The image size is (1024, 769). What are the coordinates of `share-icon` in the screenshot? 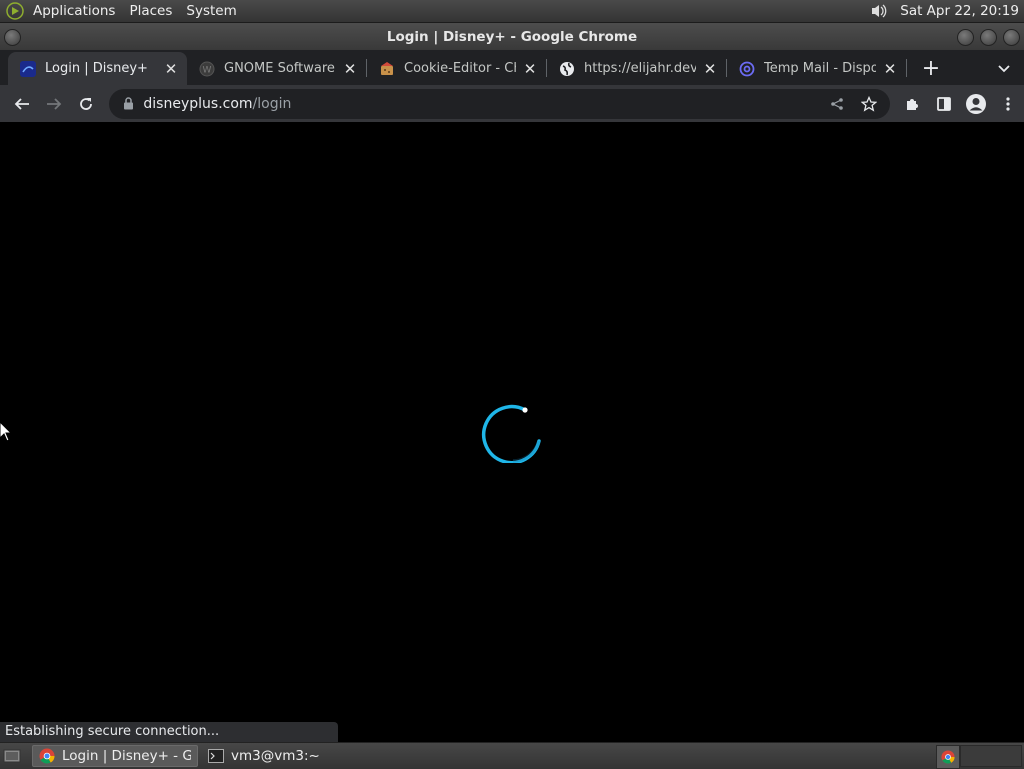 It's located at (837, 104).